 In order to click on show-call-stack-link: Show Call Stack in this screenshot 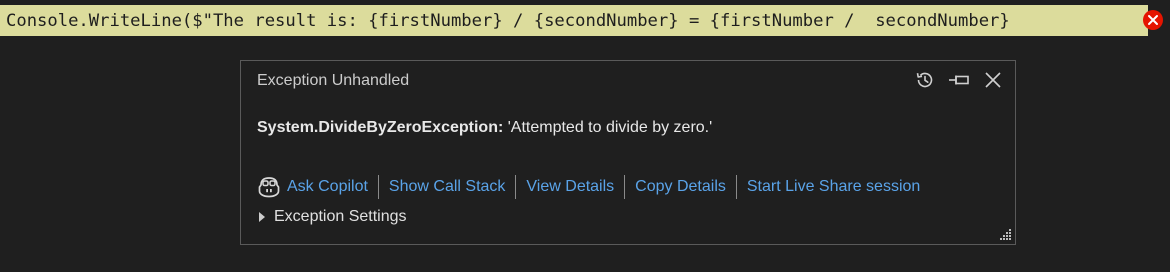, I will do `click(447, 187)`.